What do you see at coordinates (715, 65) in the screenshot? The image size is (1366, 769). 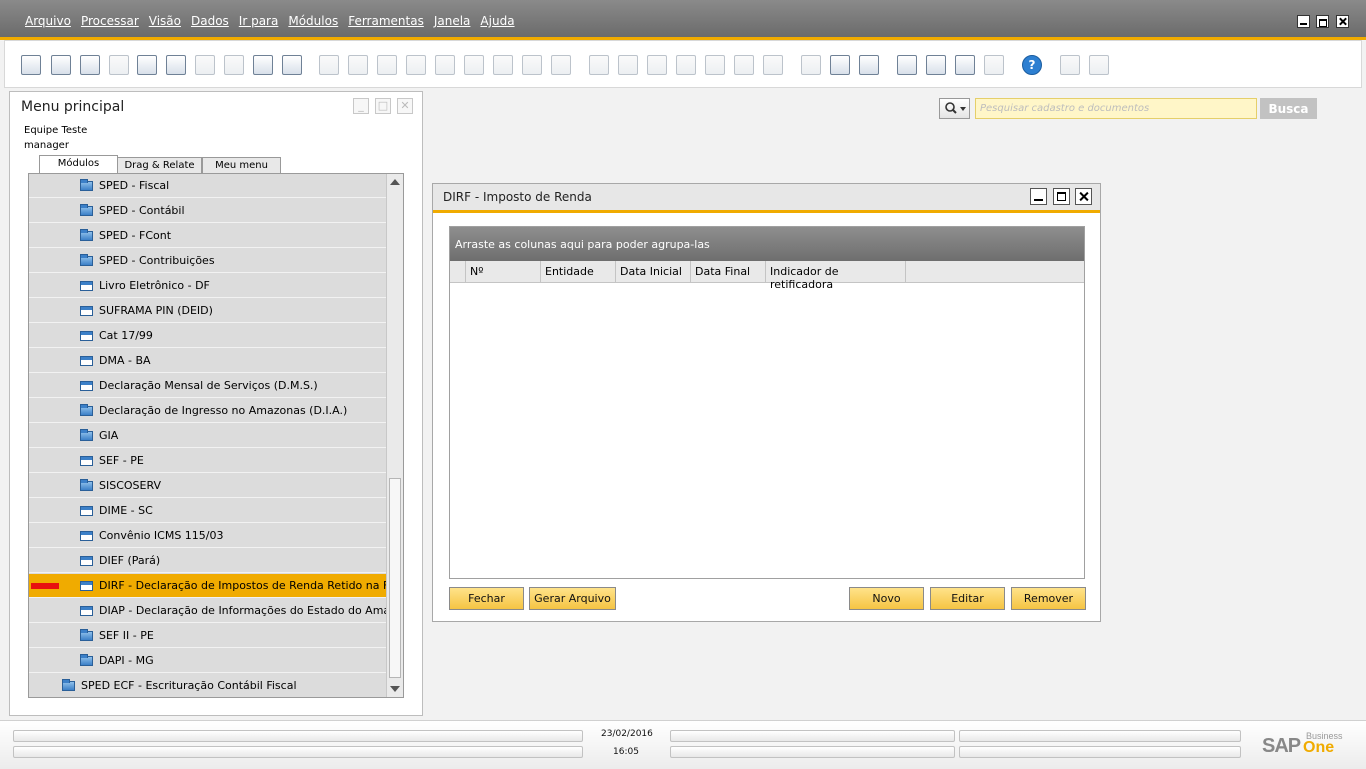 I see `journal-icon` at bounding box center [715, 65].